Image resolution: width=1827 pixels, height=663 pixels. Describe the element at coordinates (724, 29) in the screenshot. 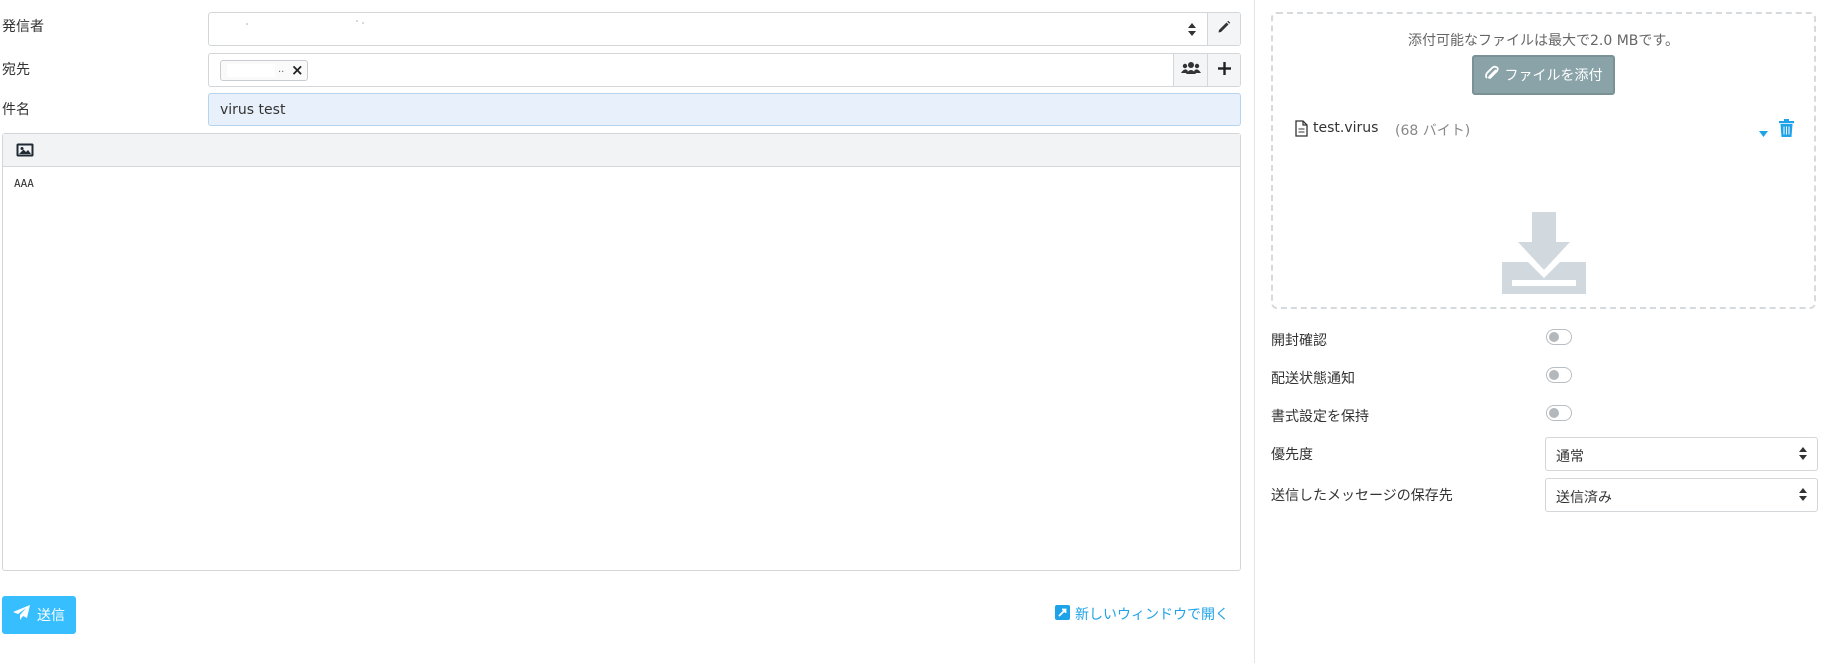

I see `from-select` at that location.